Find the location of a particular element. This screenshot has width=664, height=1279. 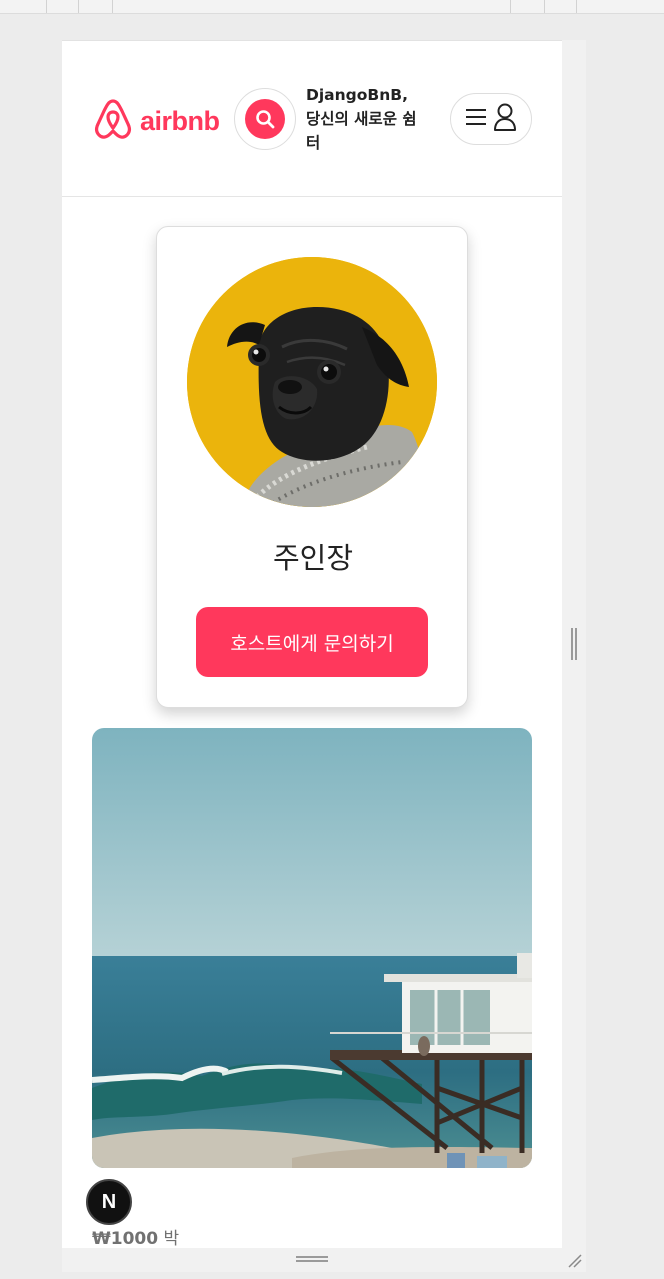

listing-price: ₩1000 박 is located at coordinates (135, 1236).